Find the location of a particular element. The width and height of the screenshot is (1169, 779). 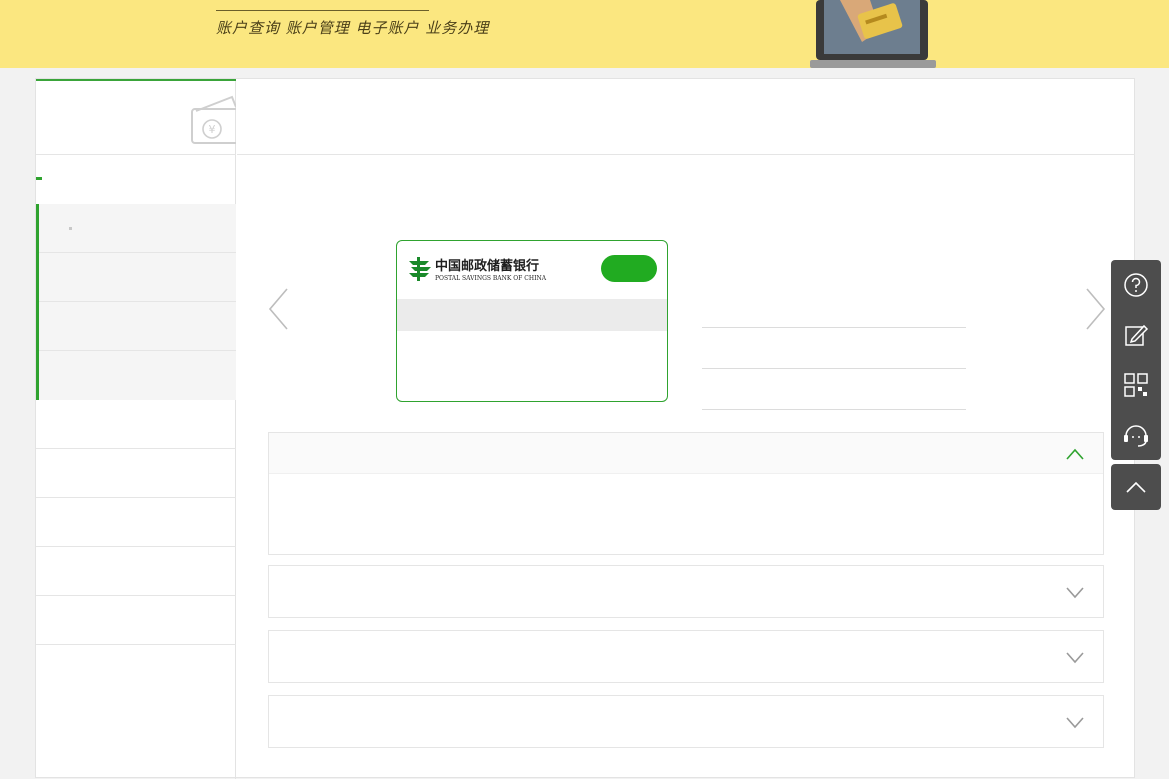

banner-slogan: 账户查询 账户管理 电子账户 业务办理 is located at coordinates (352, 24).